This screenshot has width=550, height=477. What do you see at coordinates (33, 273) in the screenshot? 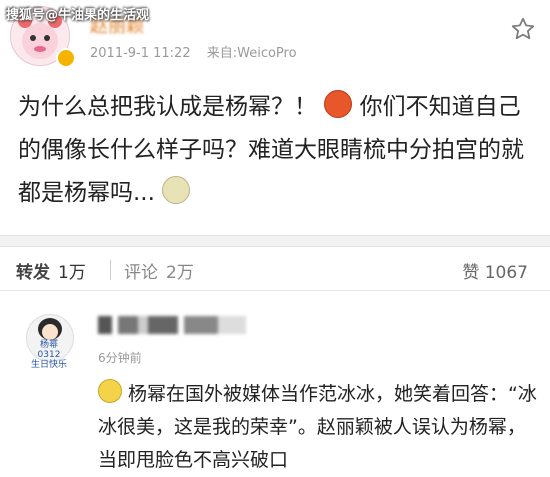
I see `repost-label: 转发` at bounding box center [33, 273].